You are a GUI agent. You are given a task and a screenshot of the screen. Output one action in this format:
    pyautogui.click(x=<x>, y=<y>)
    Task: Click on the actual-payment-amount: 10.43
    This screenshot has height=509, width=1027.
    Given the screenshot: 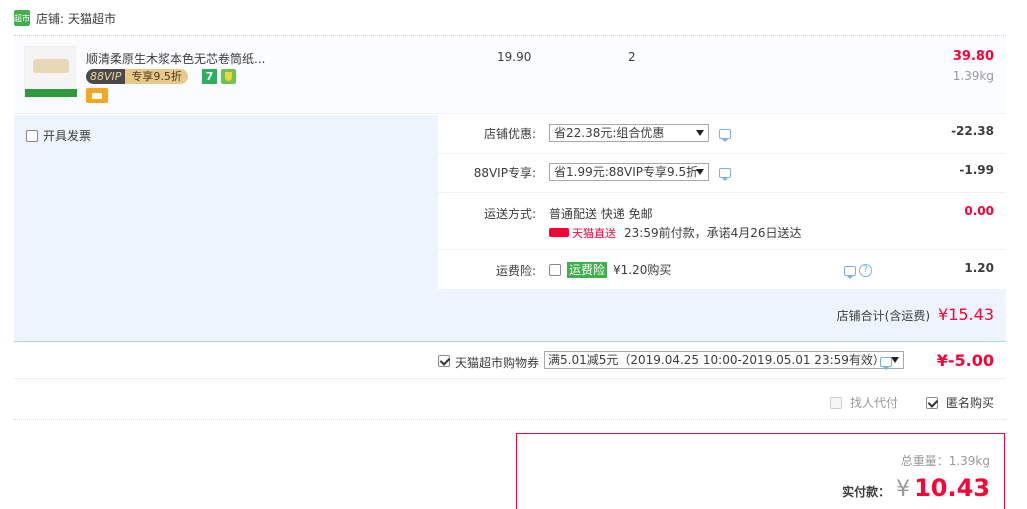 What is the action you would take?
    pyautogui.click(x=952, y=488)
    